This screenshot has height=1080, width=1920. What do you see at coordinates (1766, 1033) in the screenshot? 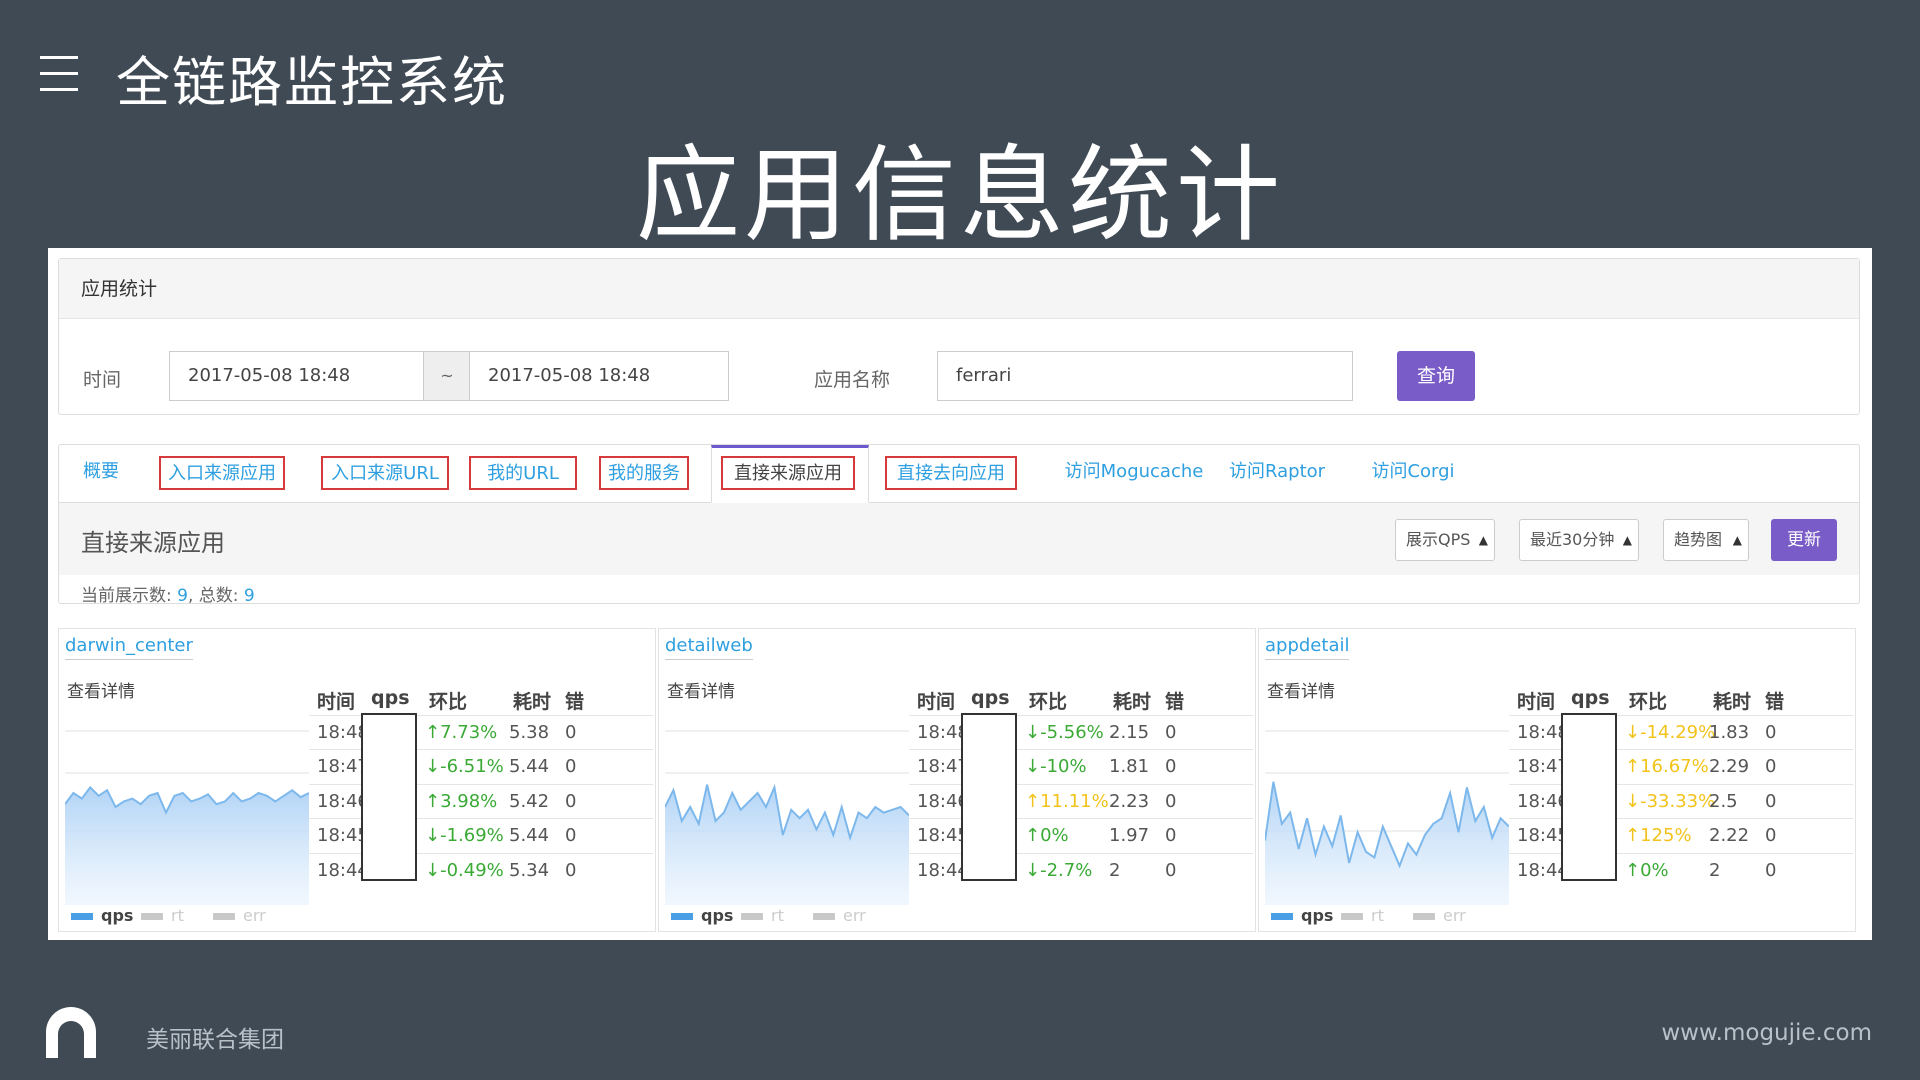
I see `footer-url: www.mogujie.com` at bounding box center [1766, 1033].